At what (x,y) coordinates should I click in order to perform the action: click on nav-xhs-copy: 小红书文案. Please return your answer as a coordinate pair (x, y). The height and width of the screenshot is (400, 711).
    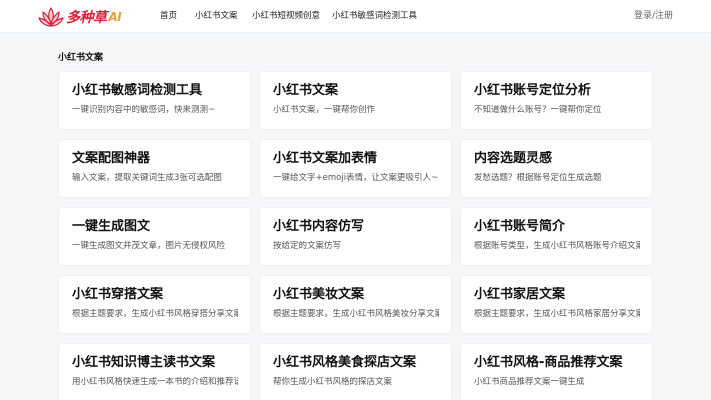
    Looking at the image, I should click on (216, 16).